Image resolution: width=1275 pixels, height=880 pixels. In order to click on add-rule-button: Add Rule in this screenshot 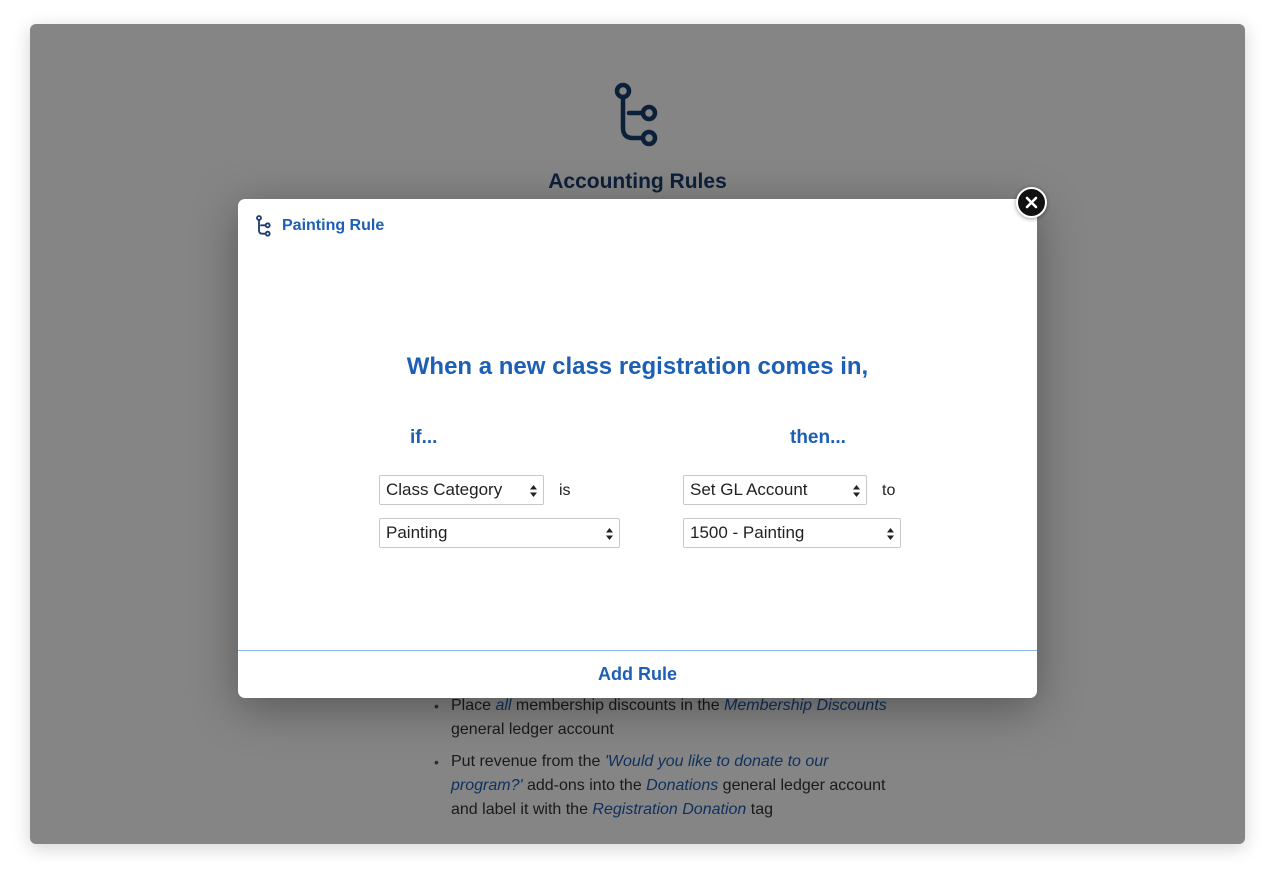, I will do `click(637, 674)`.